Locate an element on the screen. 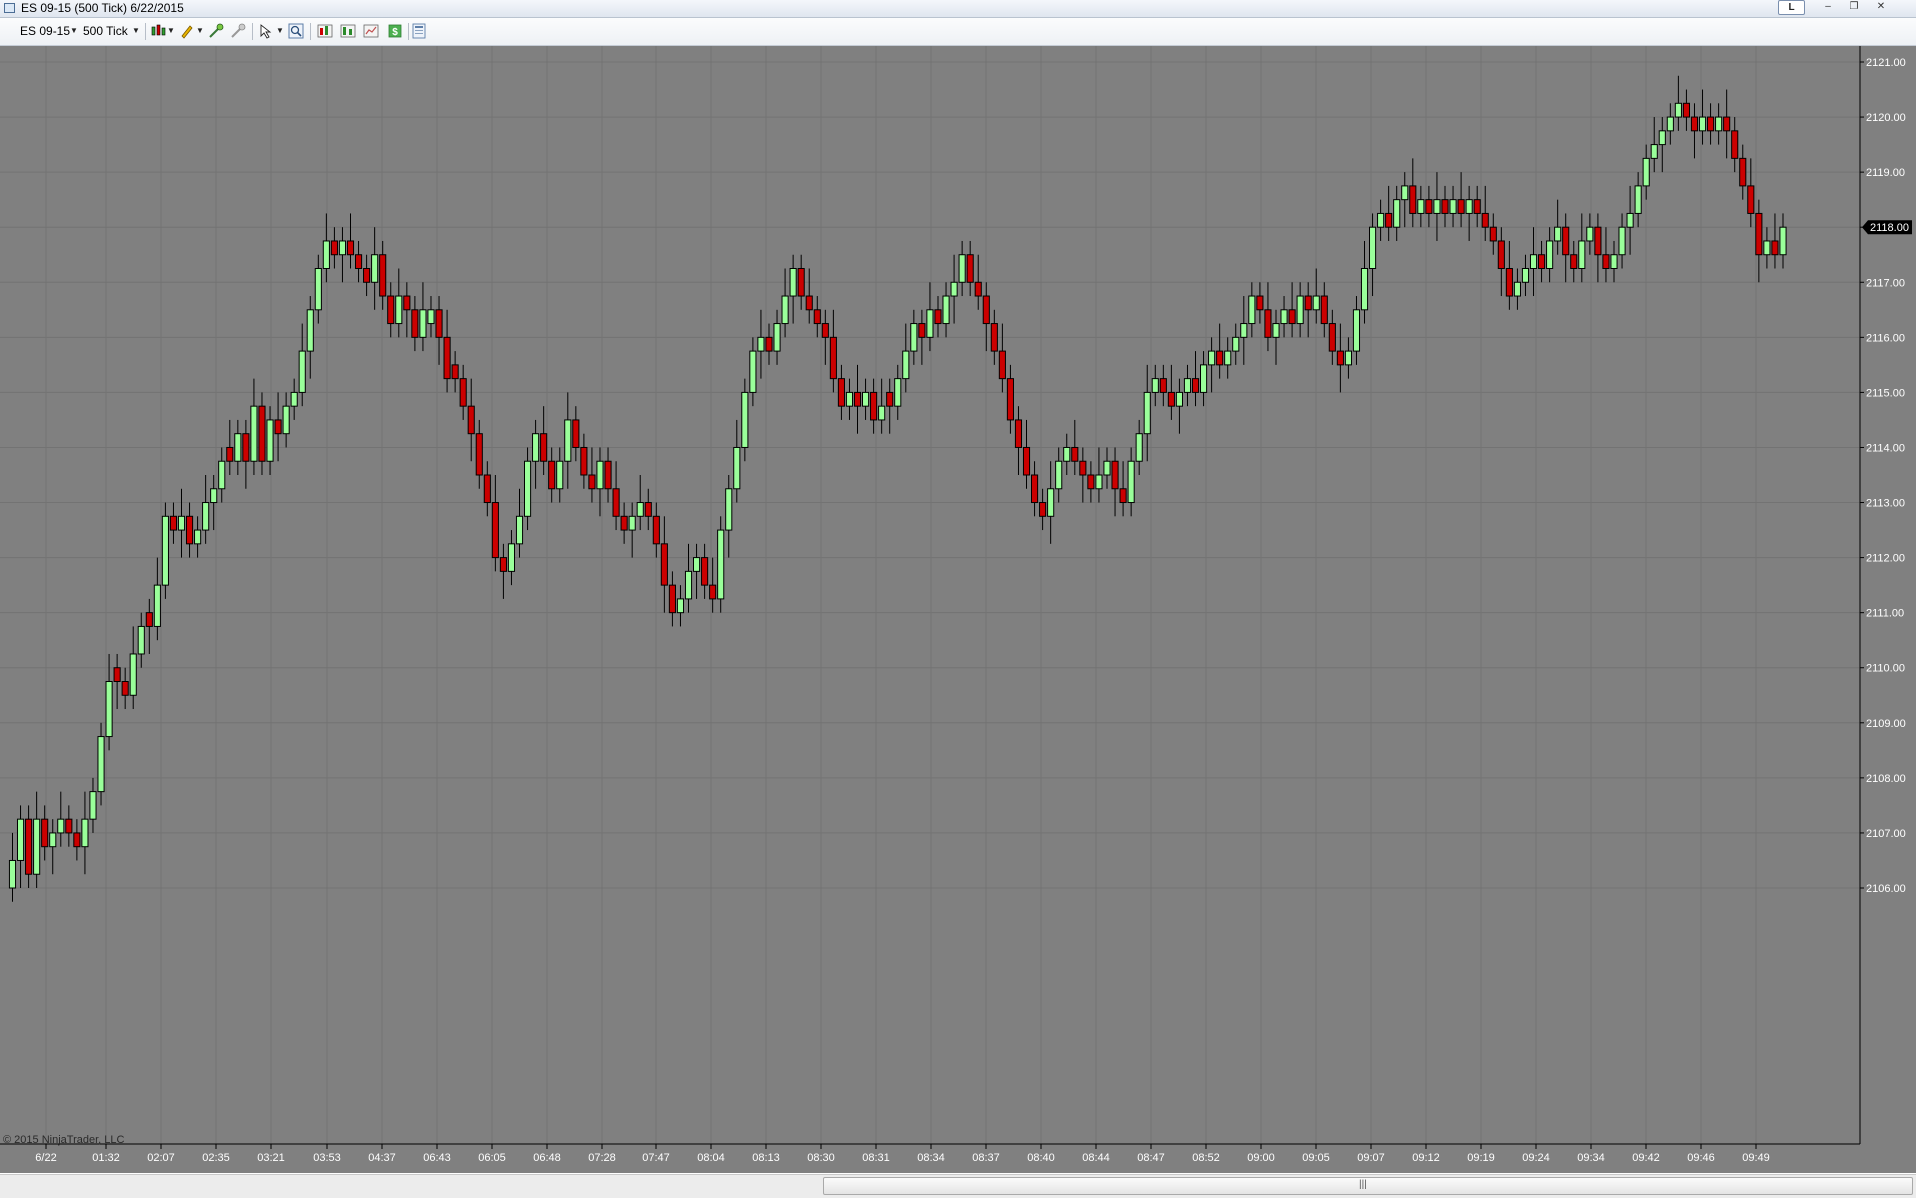  chart-toolbar: ES 09-15 ▼ 500 Tick ▼ ▼ ▼ ▼ $ is located at coordinates (958, 32).